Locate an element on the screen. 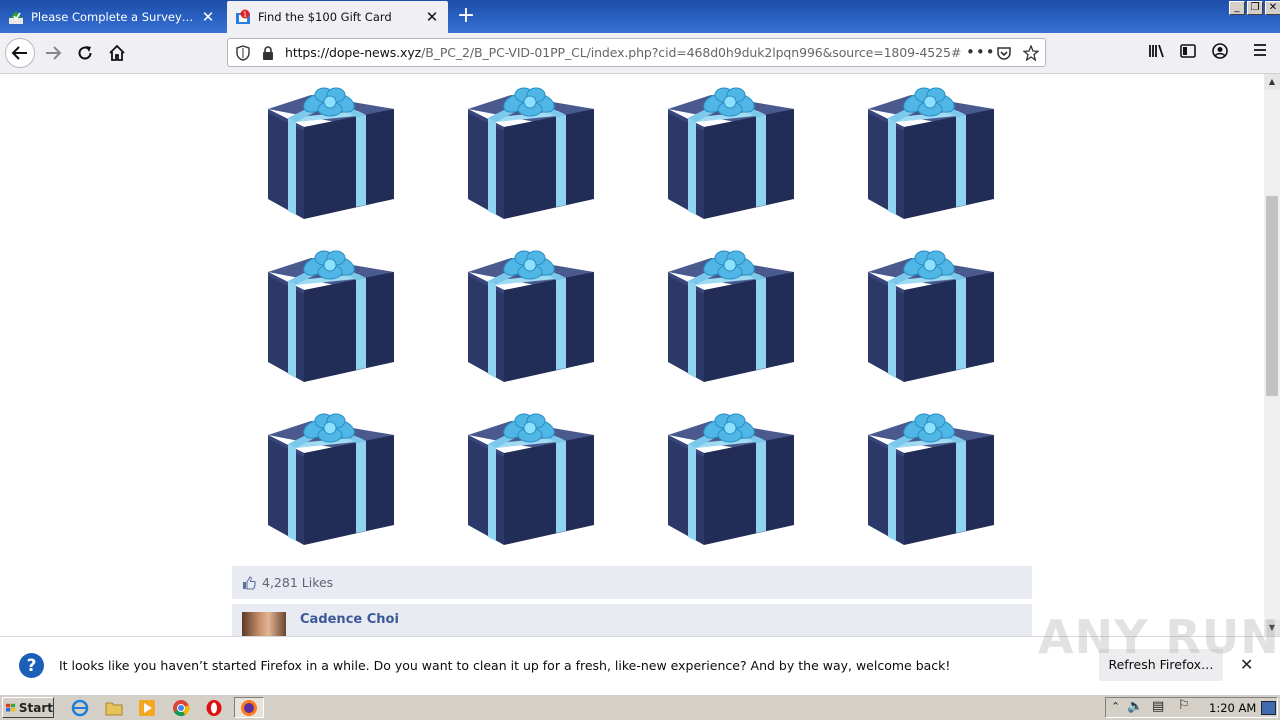  reload-button is located at coordinates (85, 53).